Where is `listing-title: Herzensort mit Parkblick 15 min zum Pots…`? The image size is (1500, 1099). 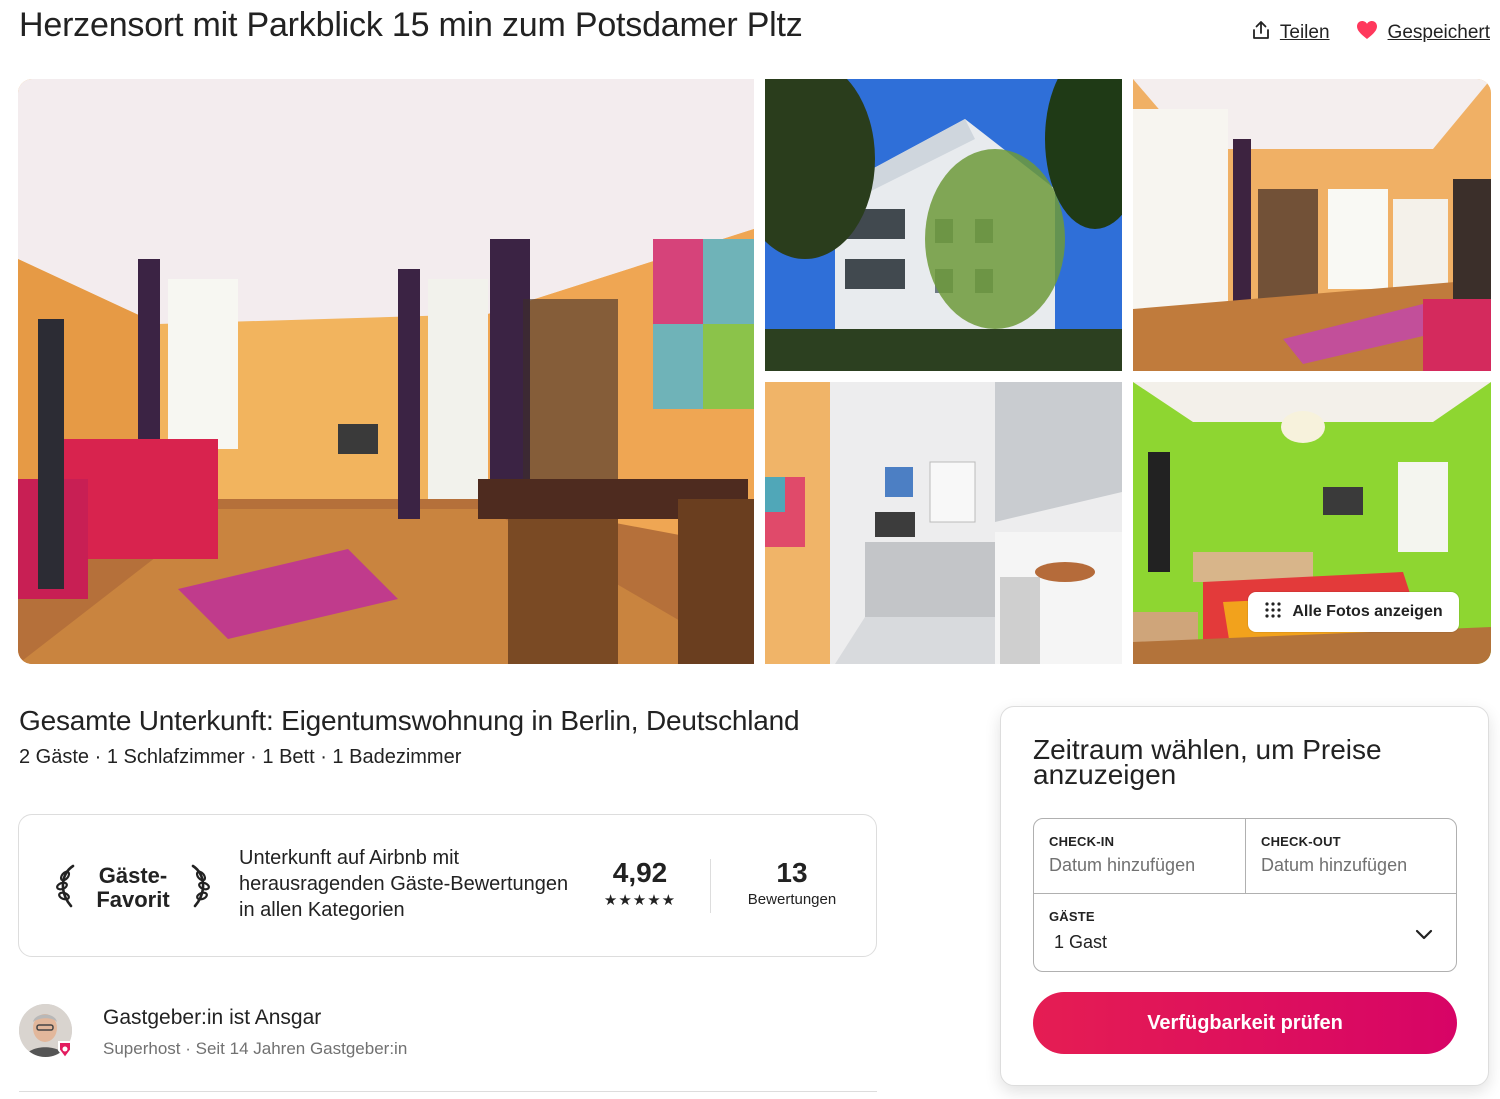
listing-title: Herzensort mit Parkblick 15 min zum Pots… is located at coordinates (411, 25).